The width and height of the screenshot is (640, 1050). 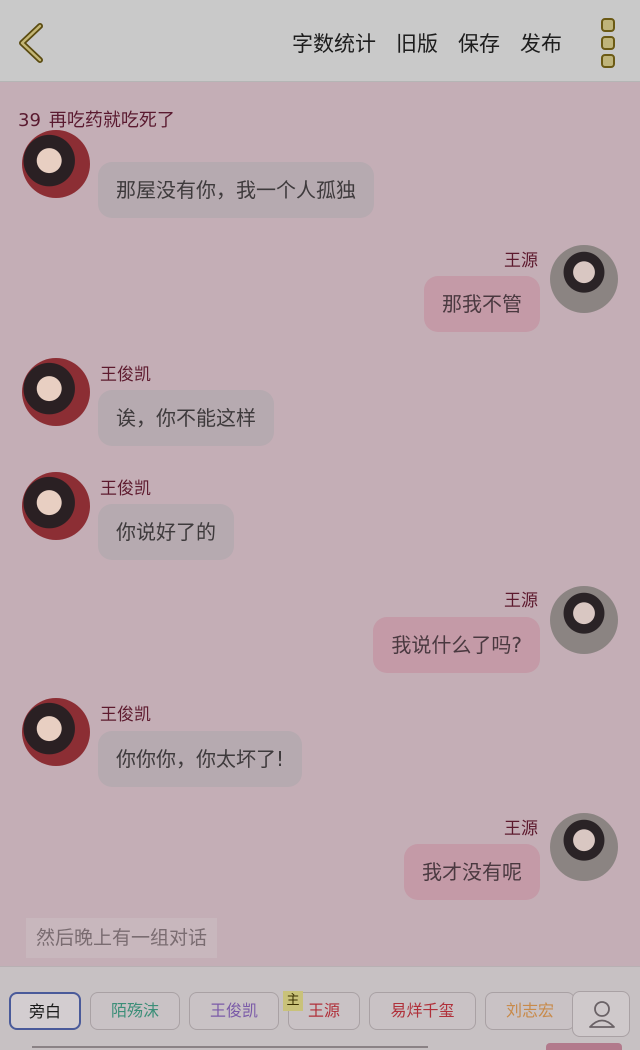 I want to click on add-role-button, so click(x=601, y=1014).